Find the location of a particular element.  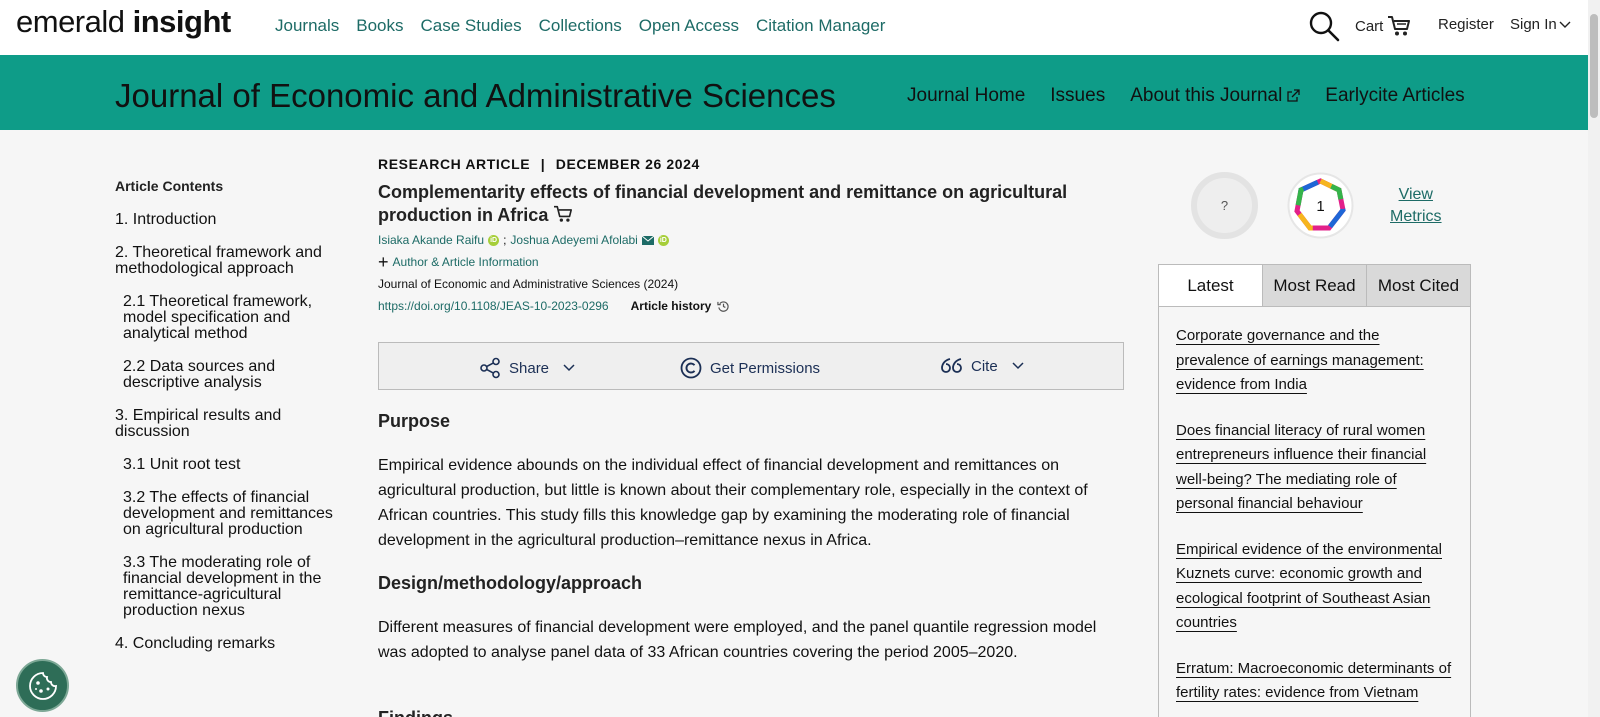

dimensions-badge: 1 is located at coordinates (1320, 205).